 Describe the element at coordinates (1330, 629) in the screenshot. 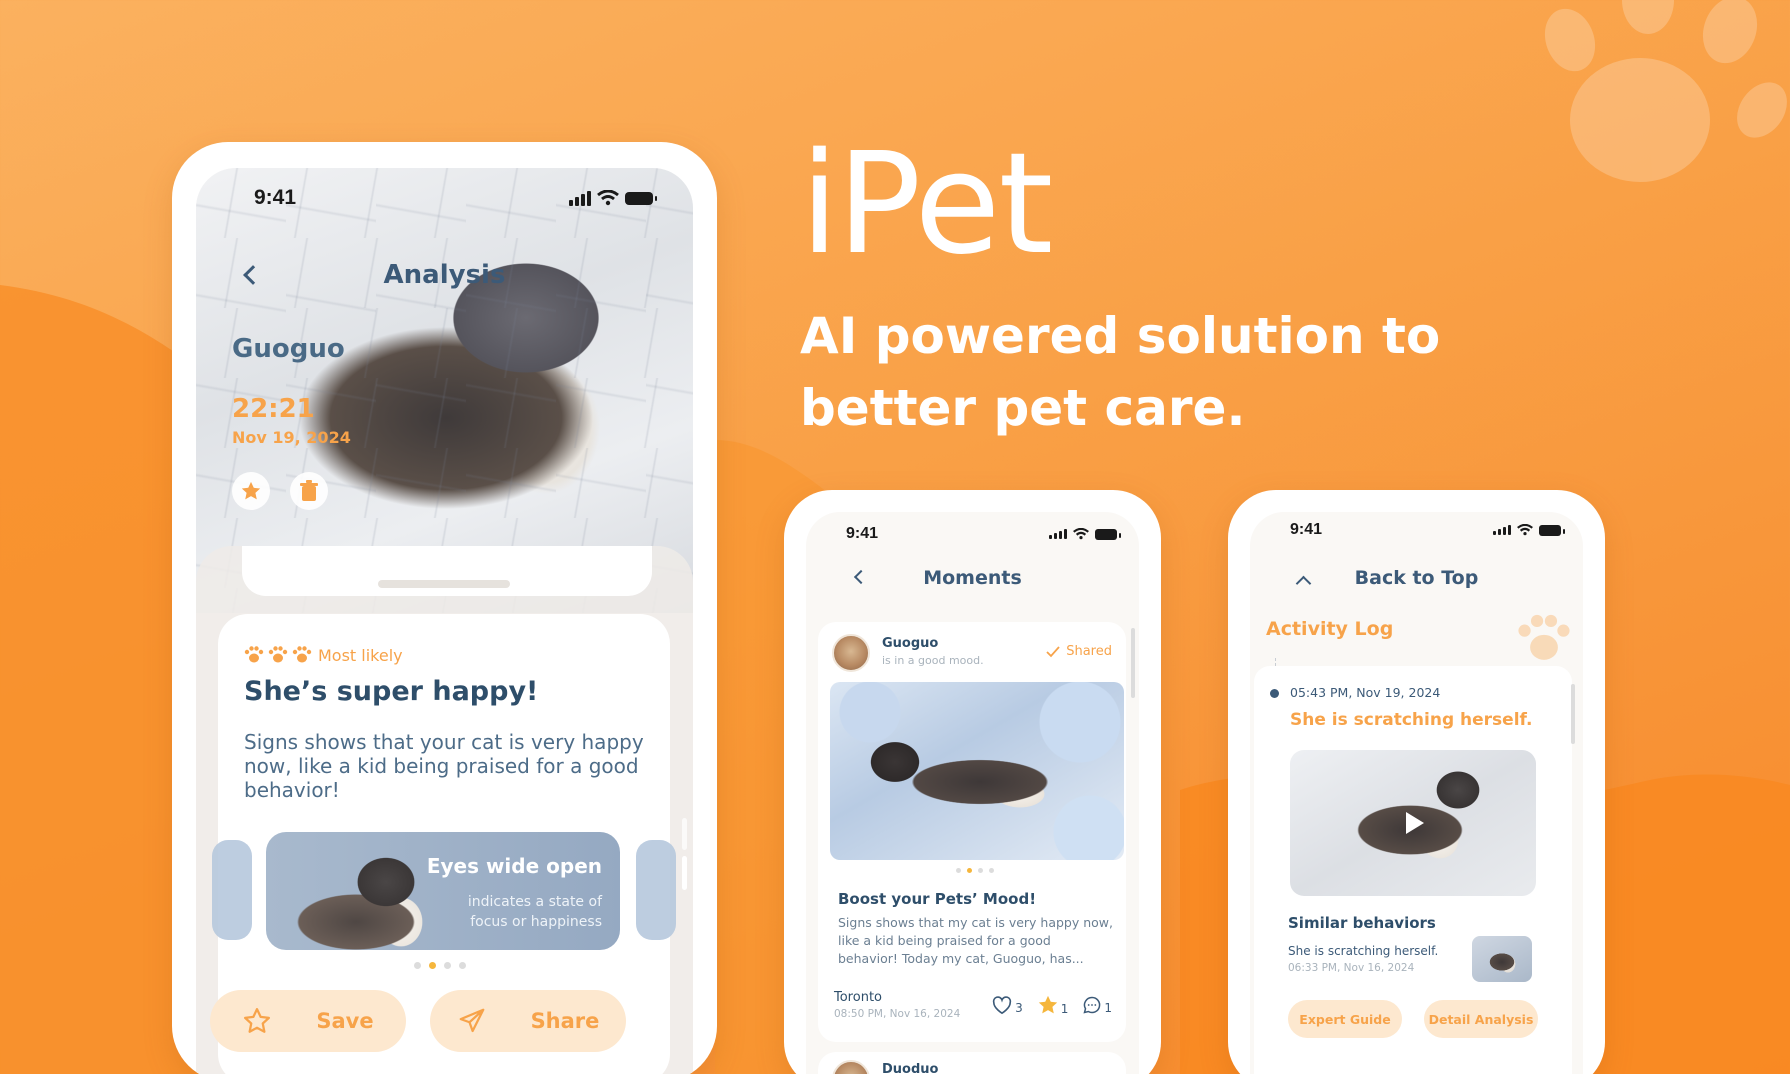

I see `activity-log-title: Activity Log` at that location.